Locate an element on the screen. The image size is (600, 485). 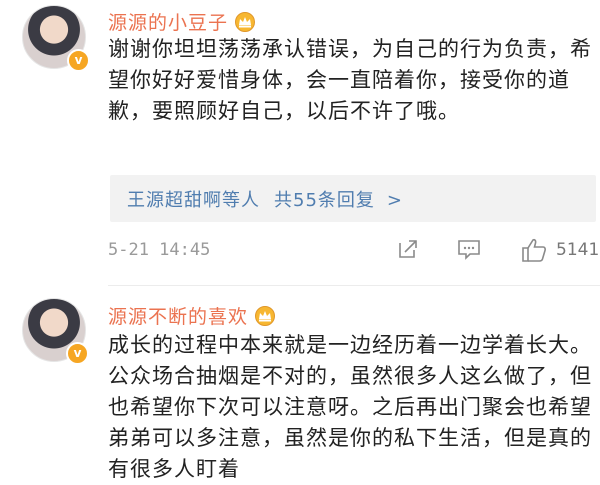
like-icon is located at coordinates (534, 250).